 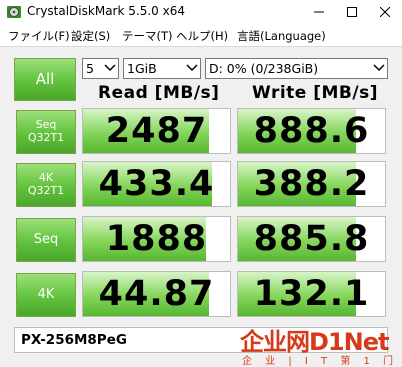 What do you see at coordinates (90, 36) in the screenshot?
I see `menu-settings: 設定(S)` at bounding box center [90, 36].